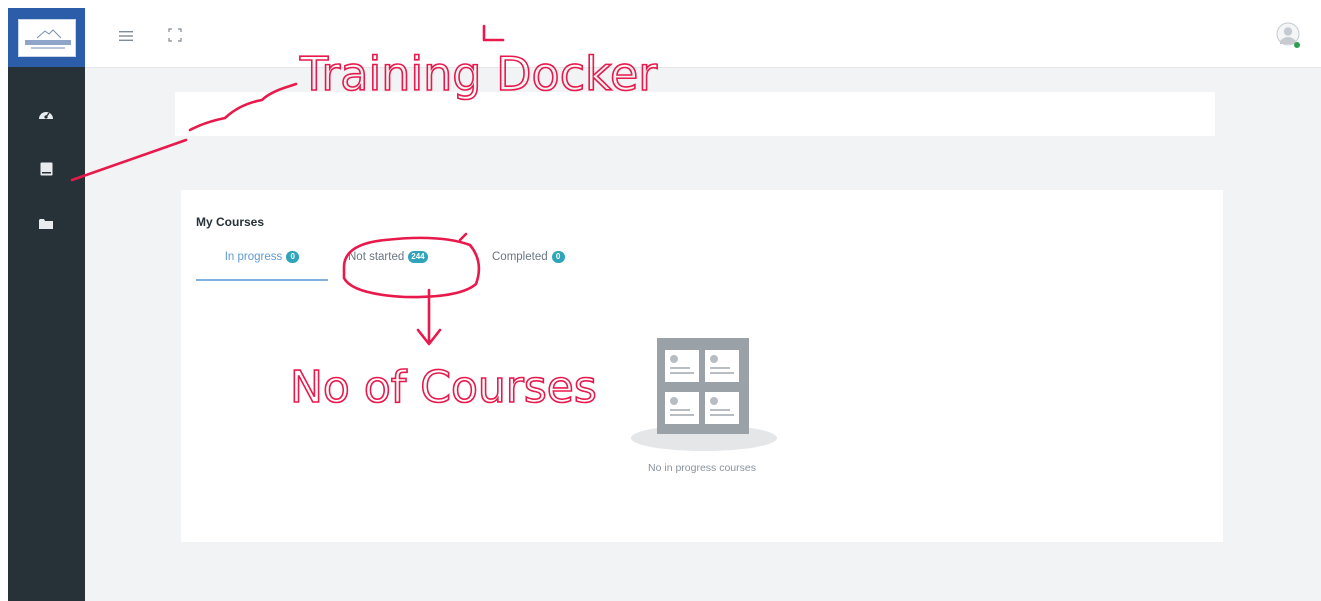  I want to click on online-status-dot, so click(1297, 45).